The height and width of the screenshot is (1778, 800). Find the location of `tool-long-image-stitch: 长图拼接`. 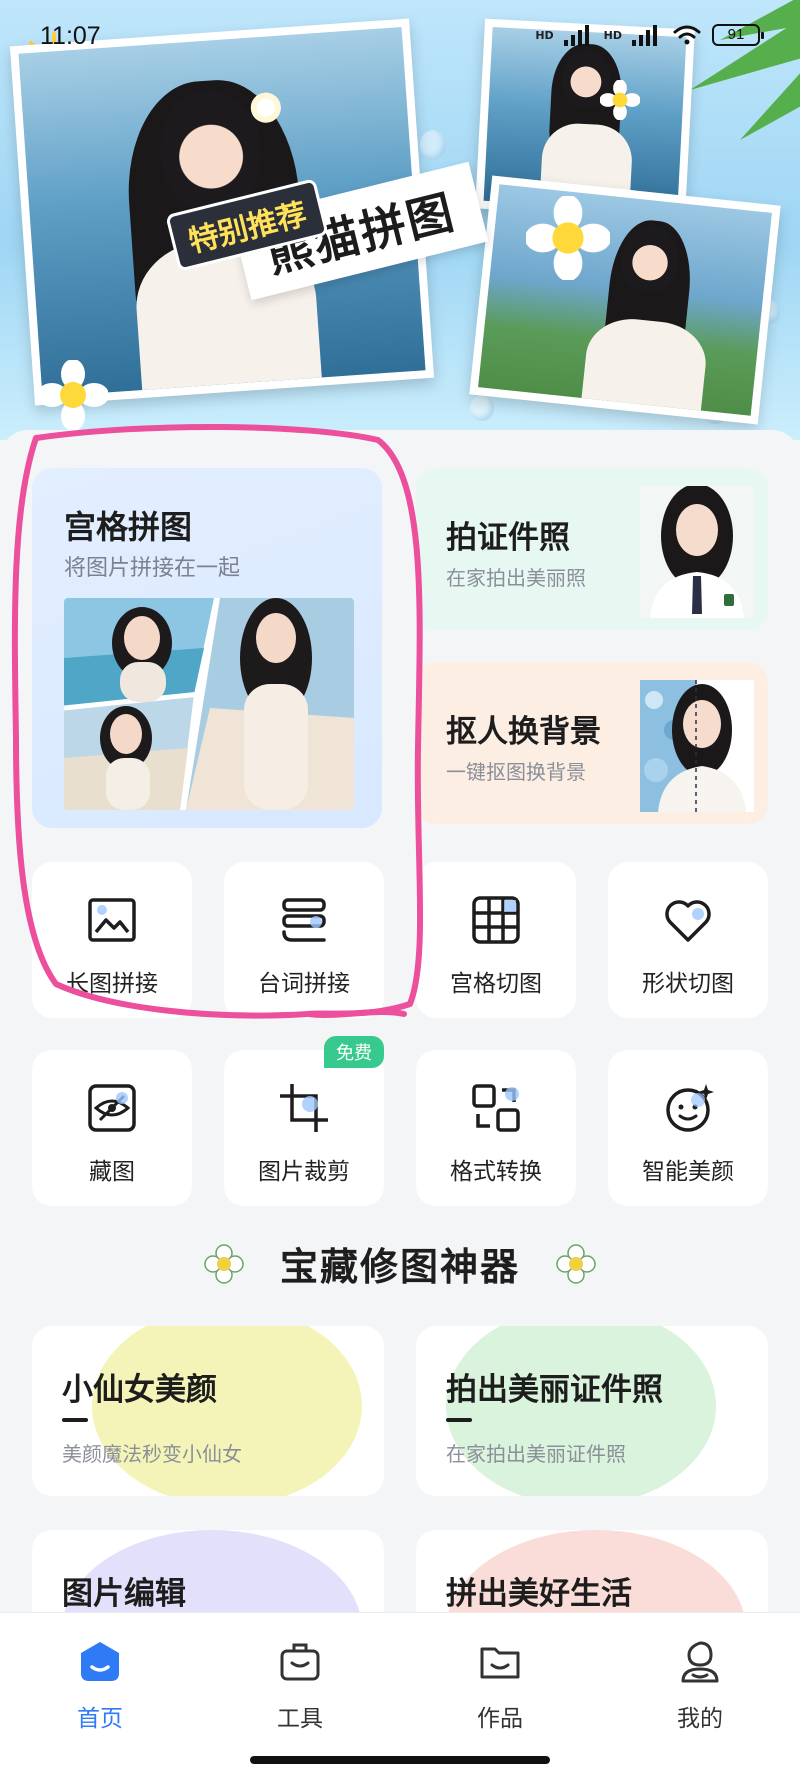

tool-long-image-stitch: 长图拼接 is located at coordinates (112, 940).